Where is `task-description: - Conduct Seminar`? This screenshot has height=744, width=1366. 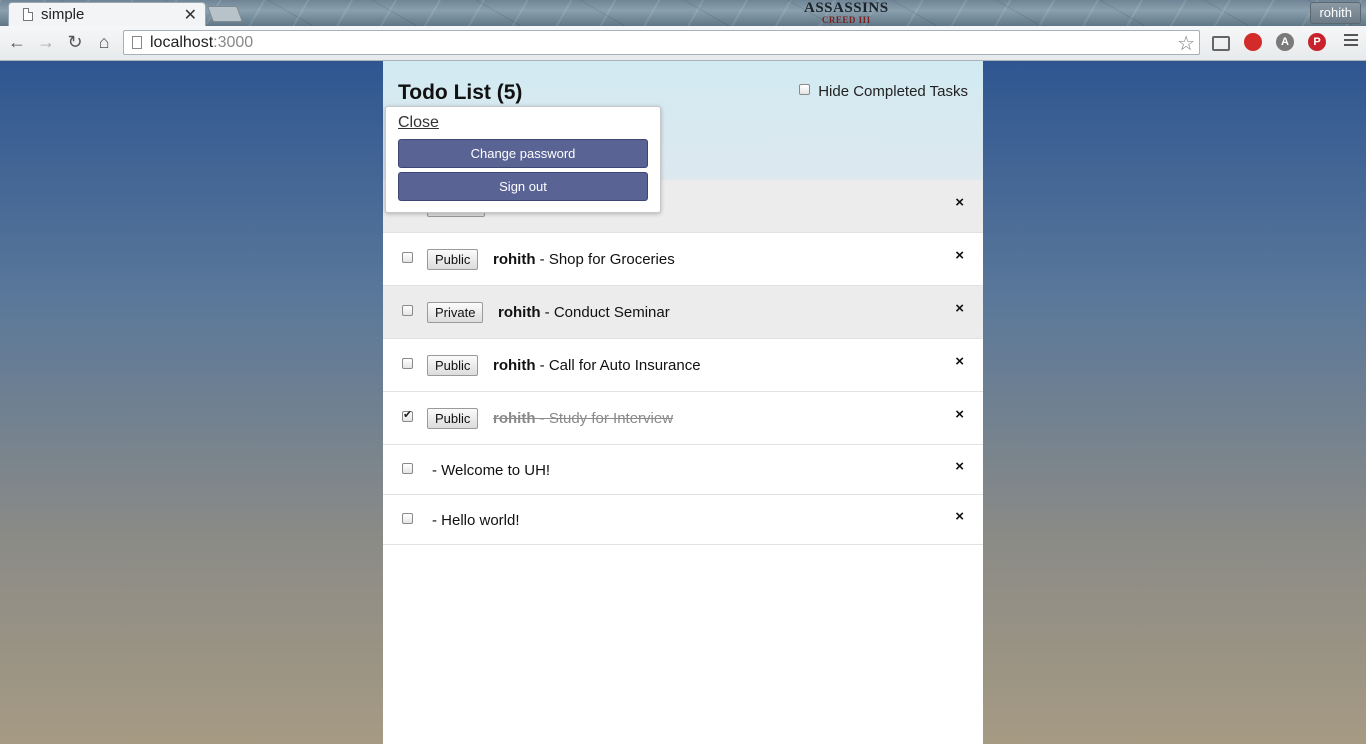 task-description: - Conduct Seminar is located at coordinates (605, 312).